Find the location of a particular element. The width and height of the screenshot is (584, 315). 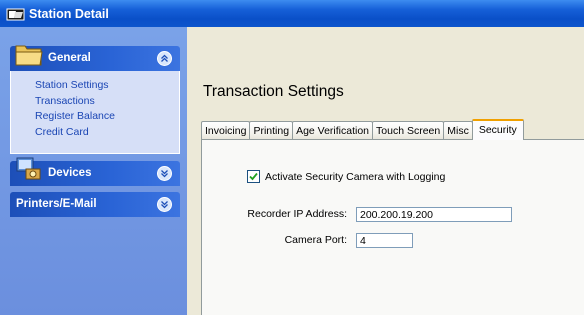

content-header is located at coordinates (385, 48).